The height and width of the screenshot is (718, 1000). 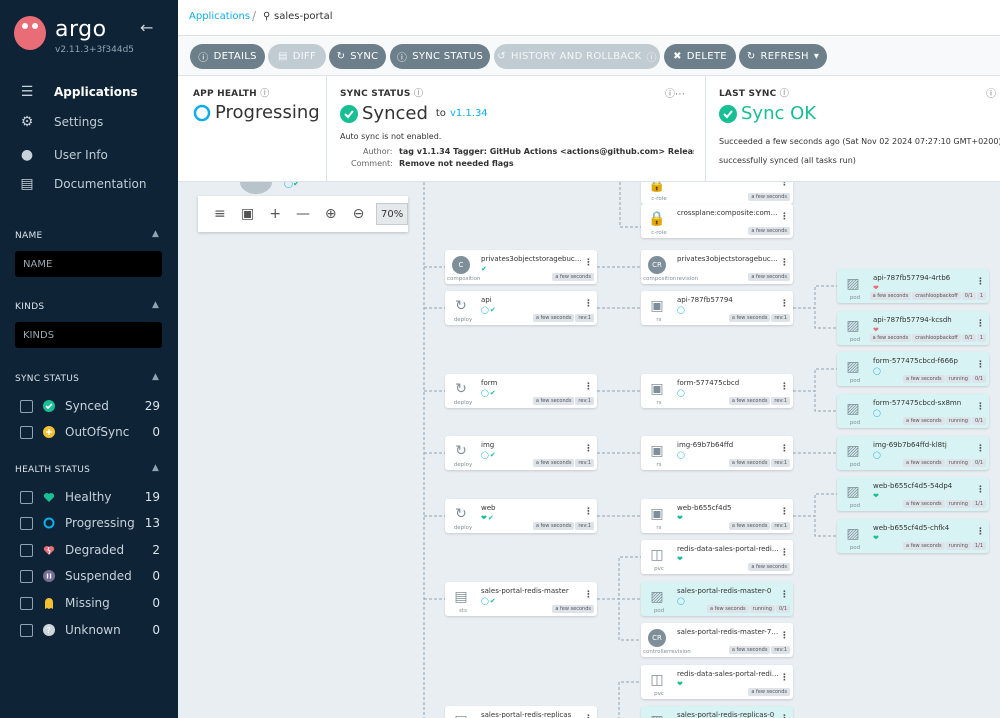 What do you see at coordinates (717, 453) in the screenshot?
I see `resource-node-rs: ▣ rs img-69b7b64ffd ◯ ⋮ a few seconds rev:1` at bounding box center [717, 453].